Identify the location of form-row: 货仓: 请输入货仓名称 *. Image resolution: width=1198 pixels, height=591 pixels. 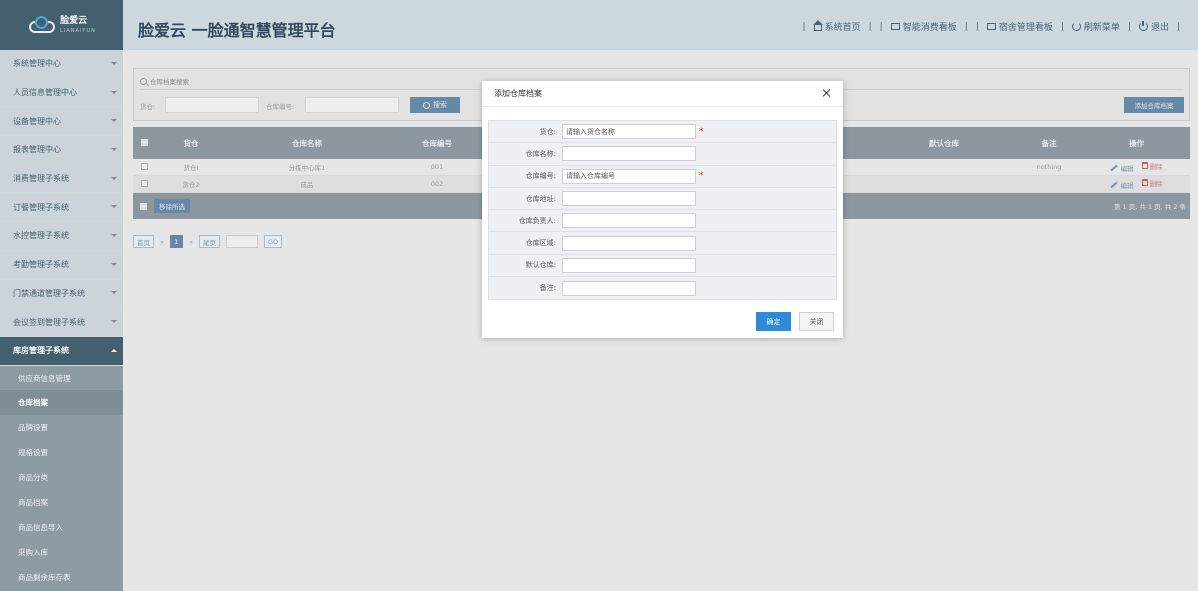
(662, 132).